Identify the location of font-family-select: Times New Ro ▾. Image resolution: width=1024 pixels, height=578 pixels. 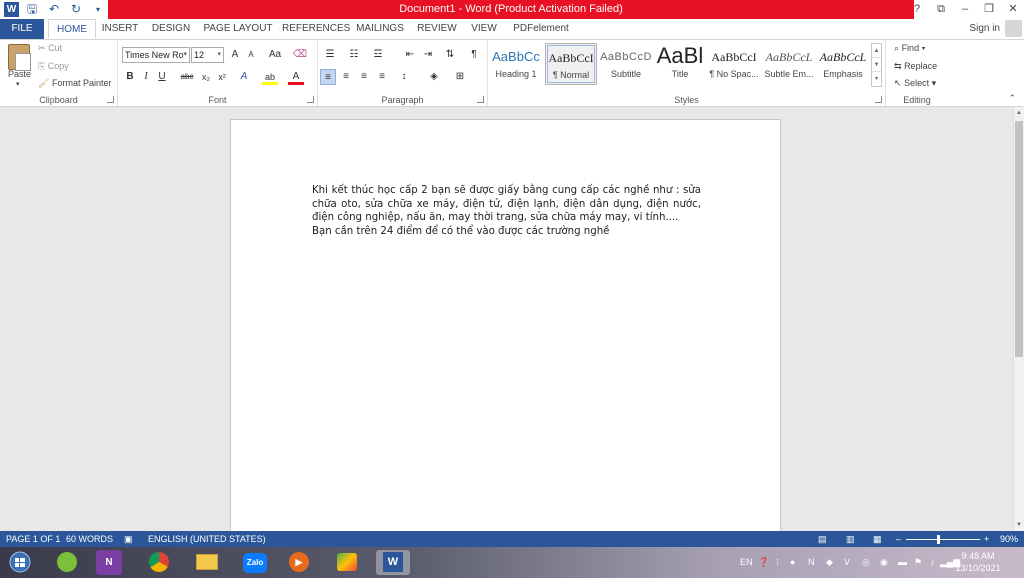
(156, 55).